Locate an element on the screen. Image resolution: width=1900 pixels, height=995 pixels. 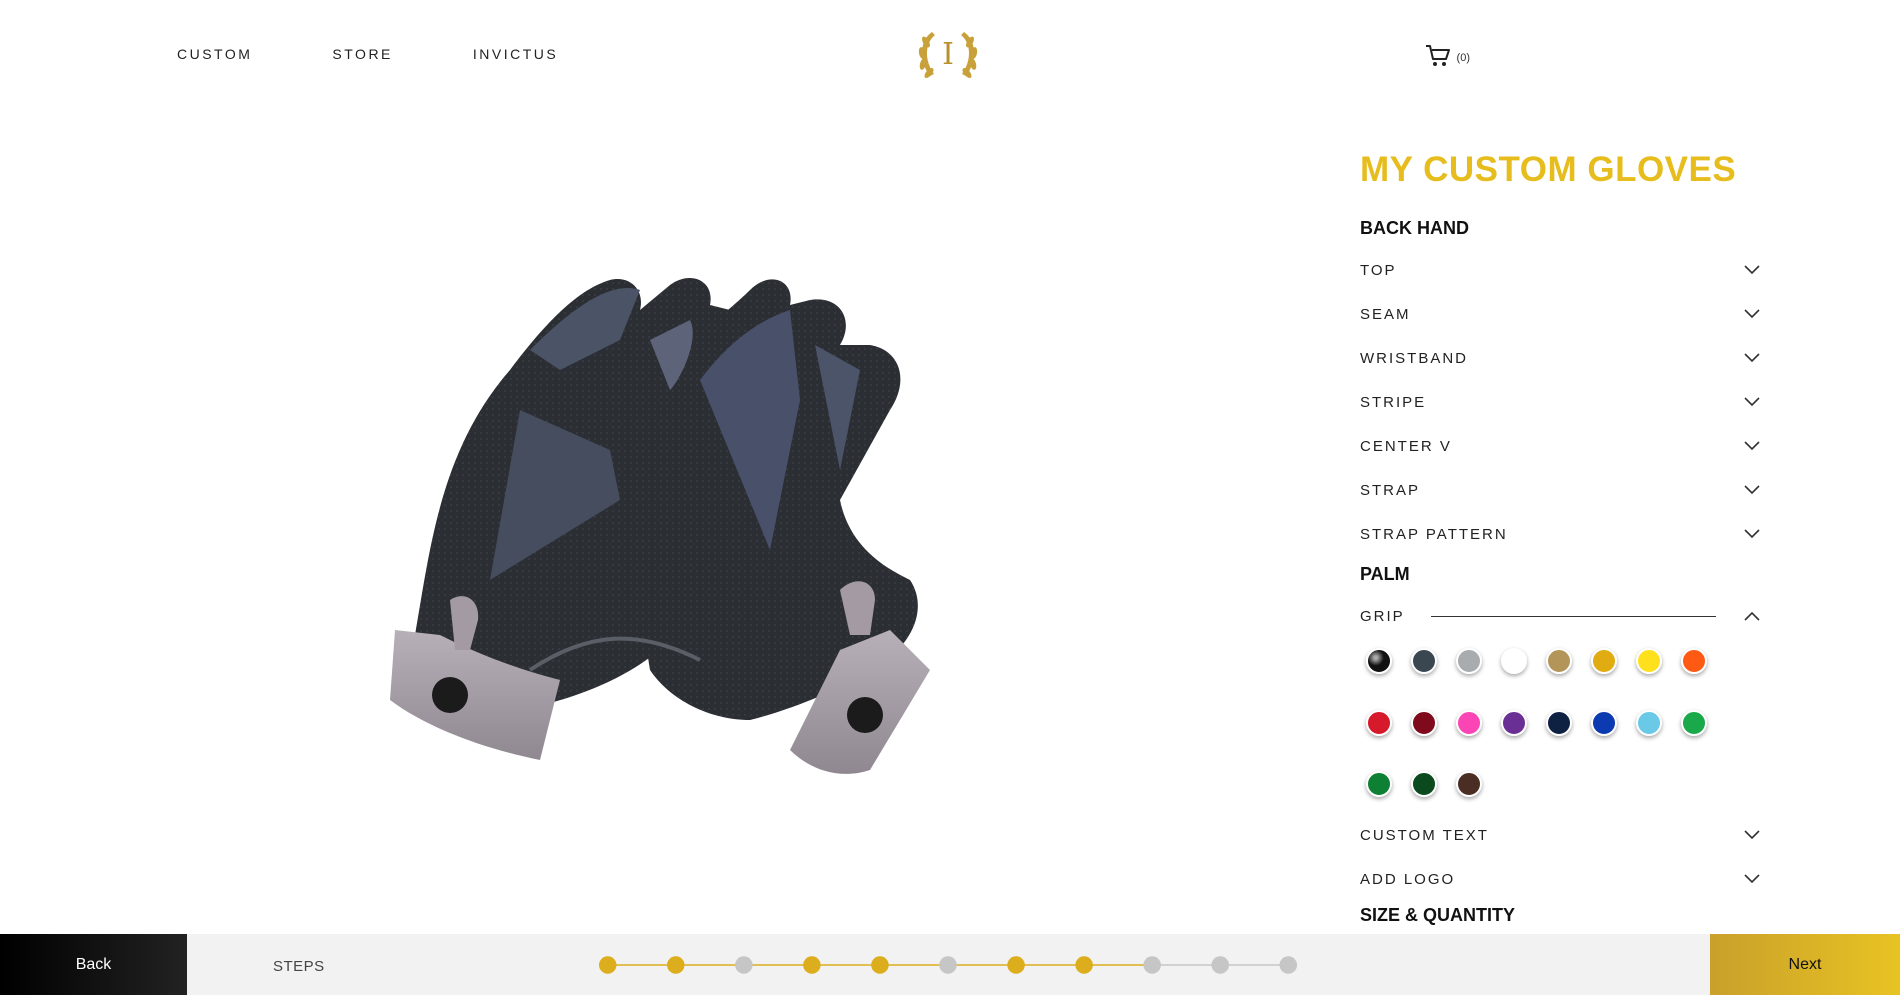
nav-store: STORE is located at coordinates (362, 54).